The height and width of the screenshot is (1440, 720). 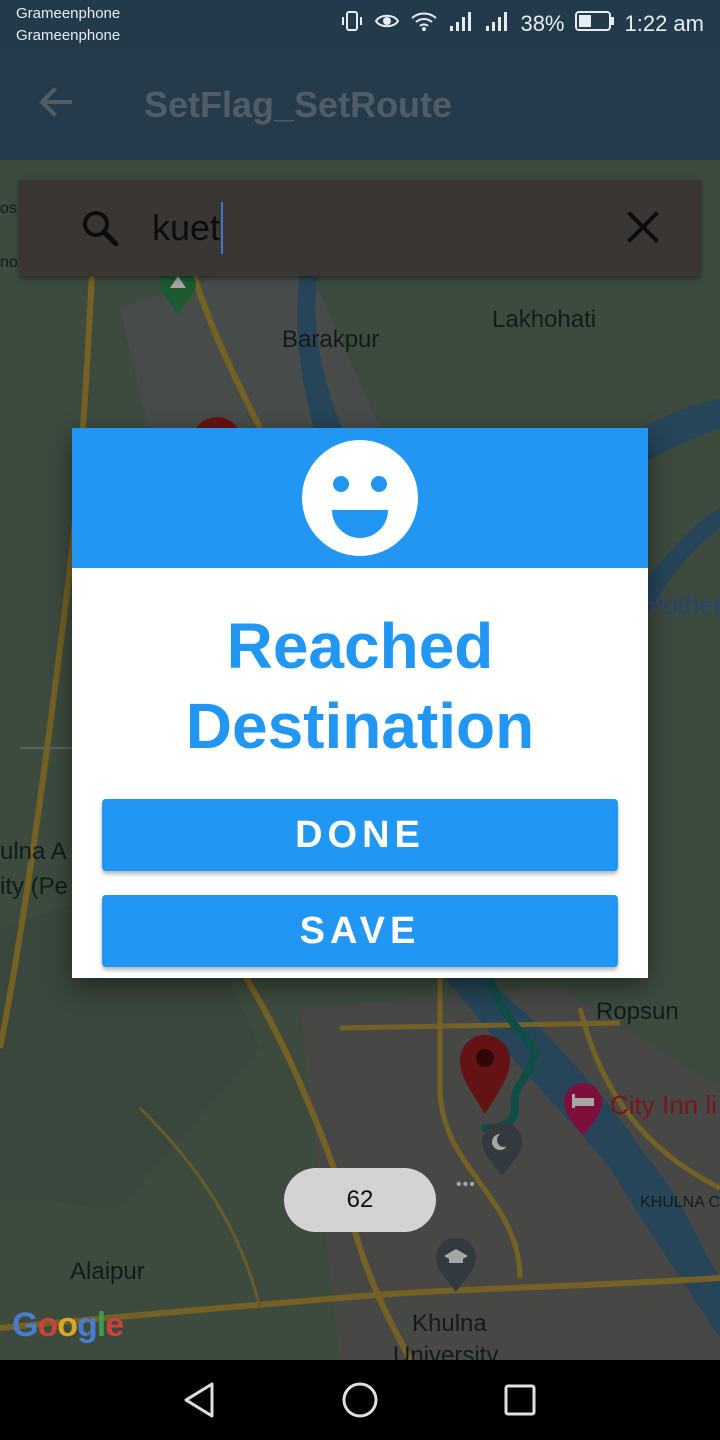 What do you see at coordinates (664, 23) in the screenshot?
I see `clock: 1:22 am` at bounding box center [664, 23].